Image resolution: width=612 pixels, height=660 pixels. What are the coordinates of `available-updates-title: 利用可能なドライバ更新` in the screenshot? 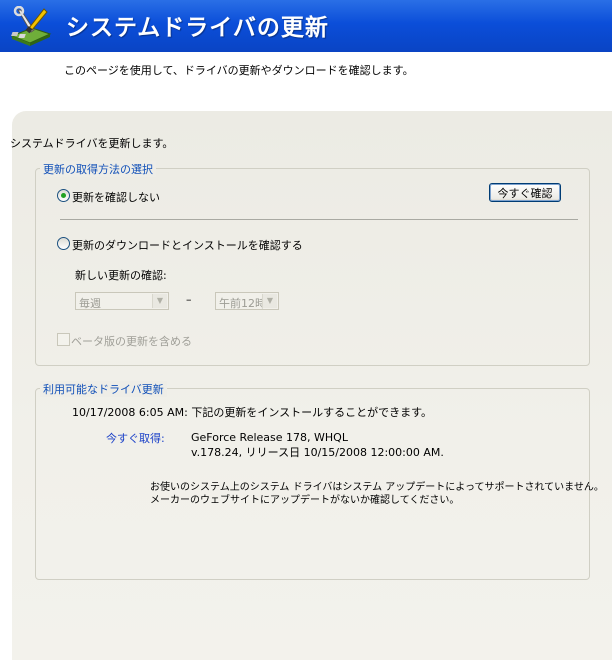 It's located at (103, 389).